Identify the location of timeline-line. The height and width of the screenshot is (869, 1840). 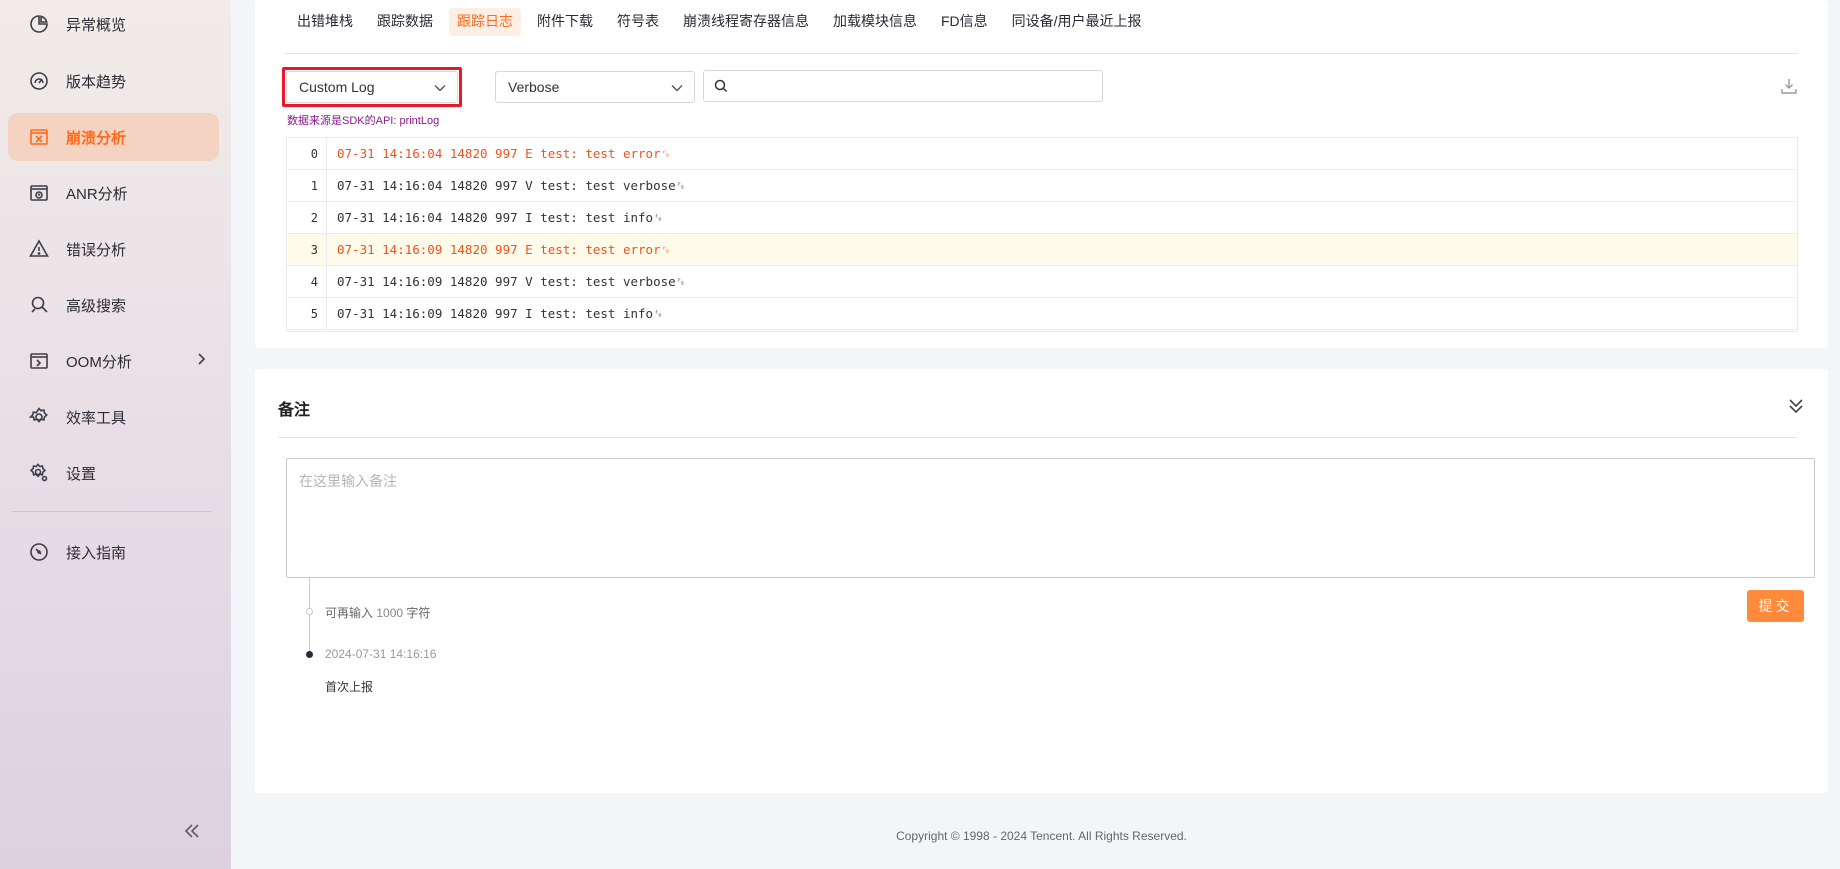
(309, 616).